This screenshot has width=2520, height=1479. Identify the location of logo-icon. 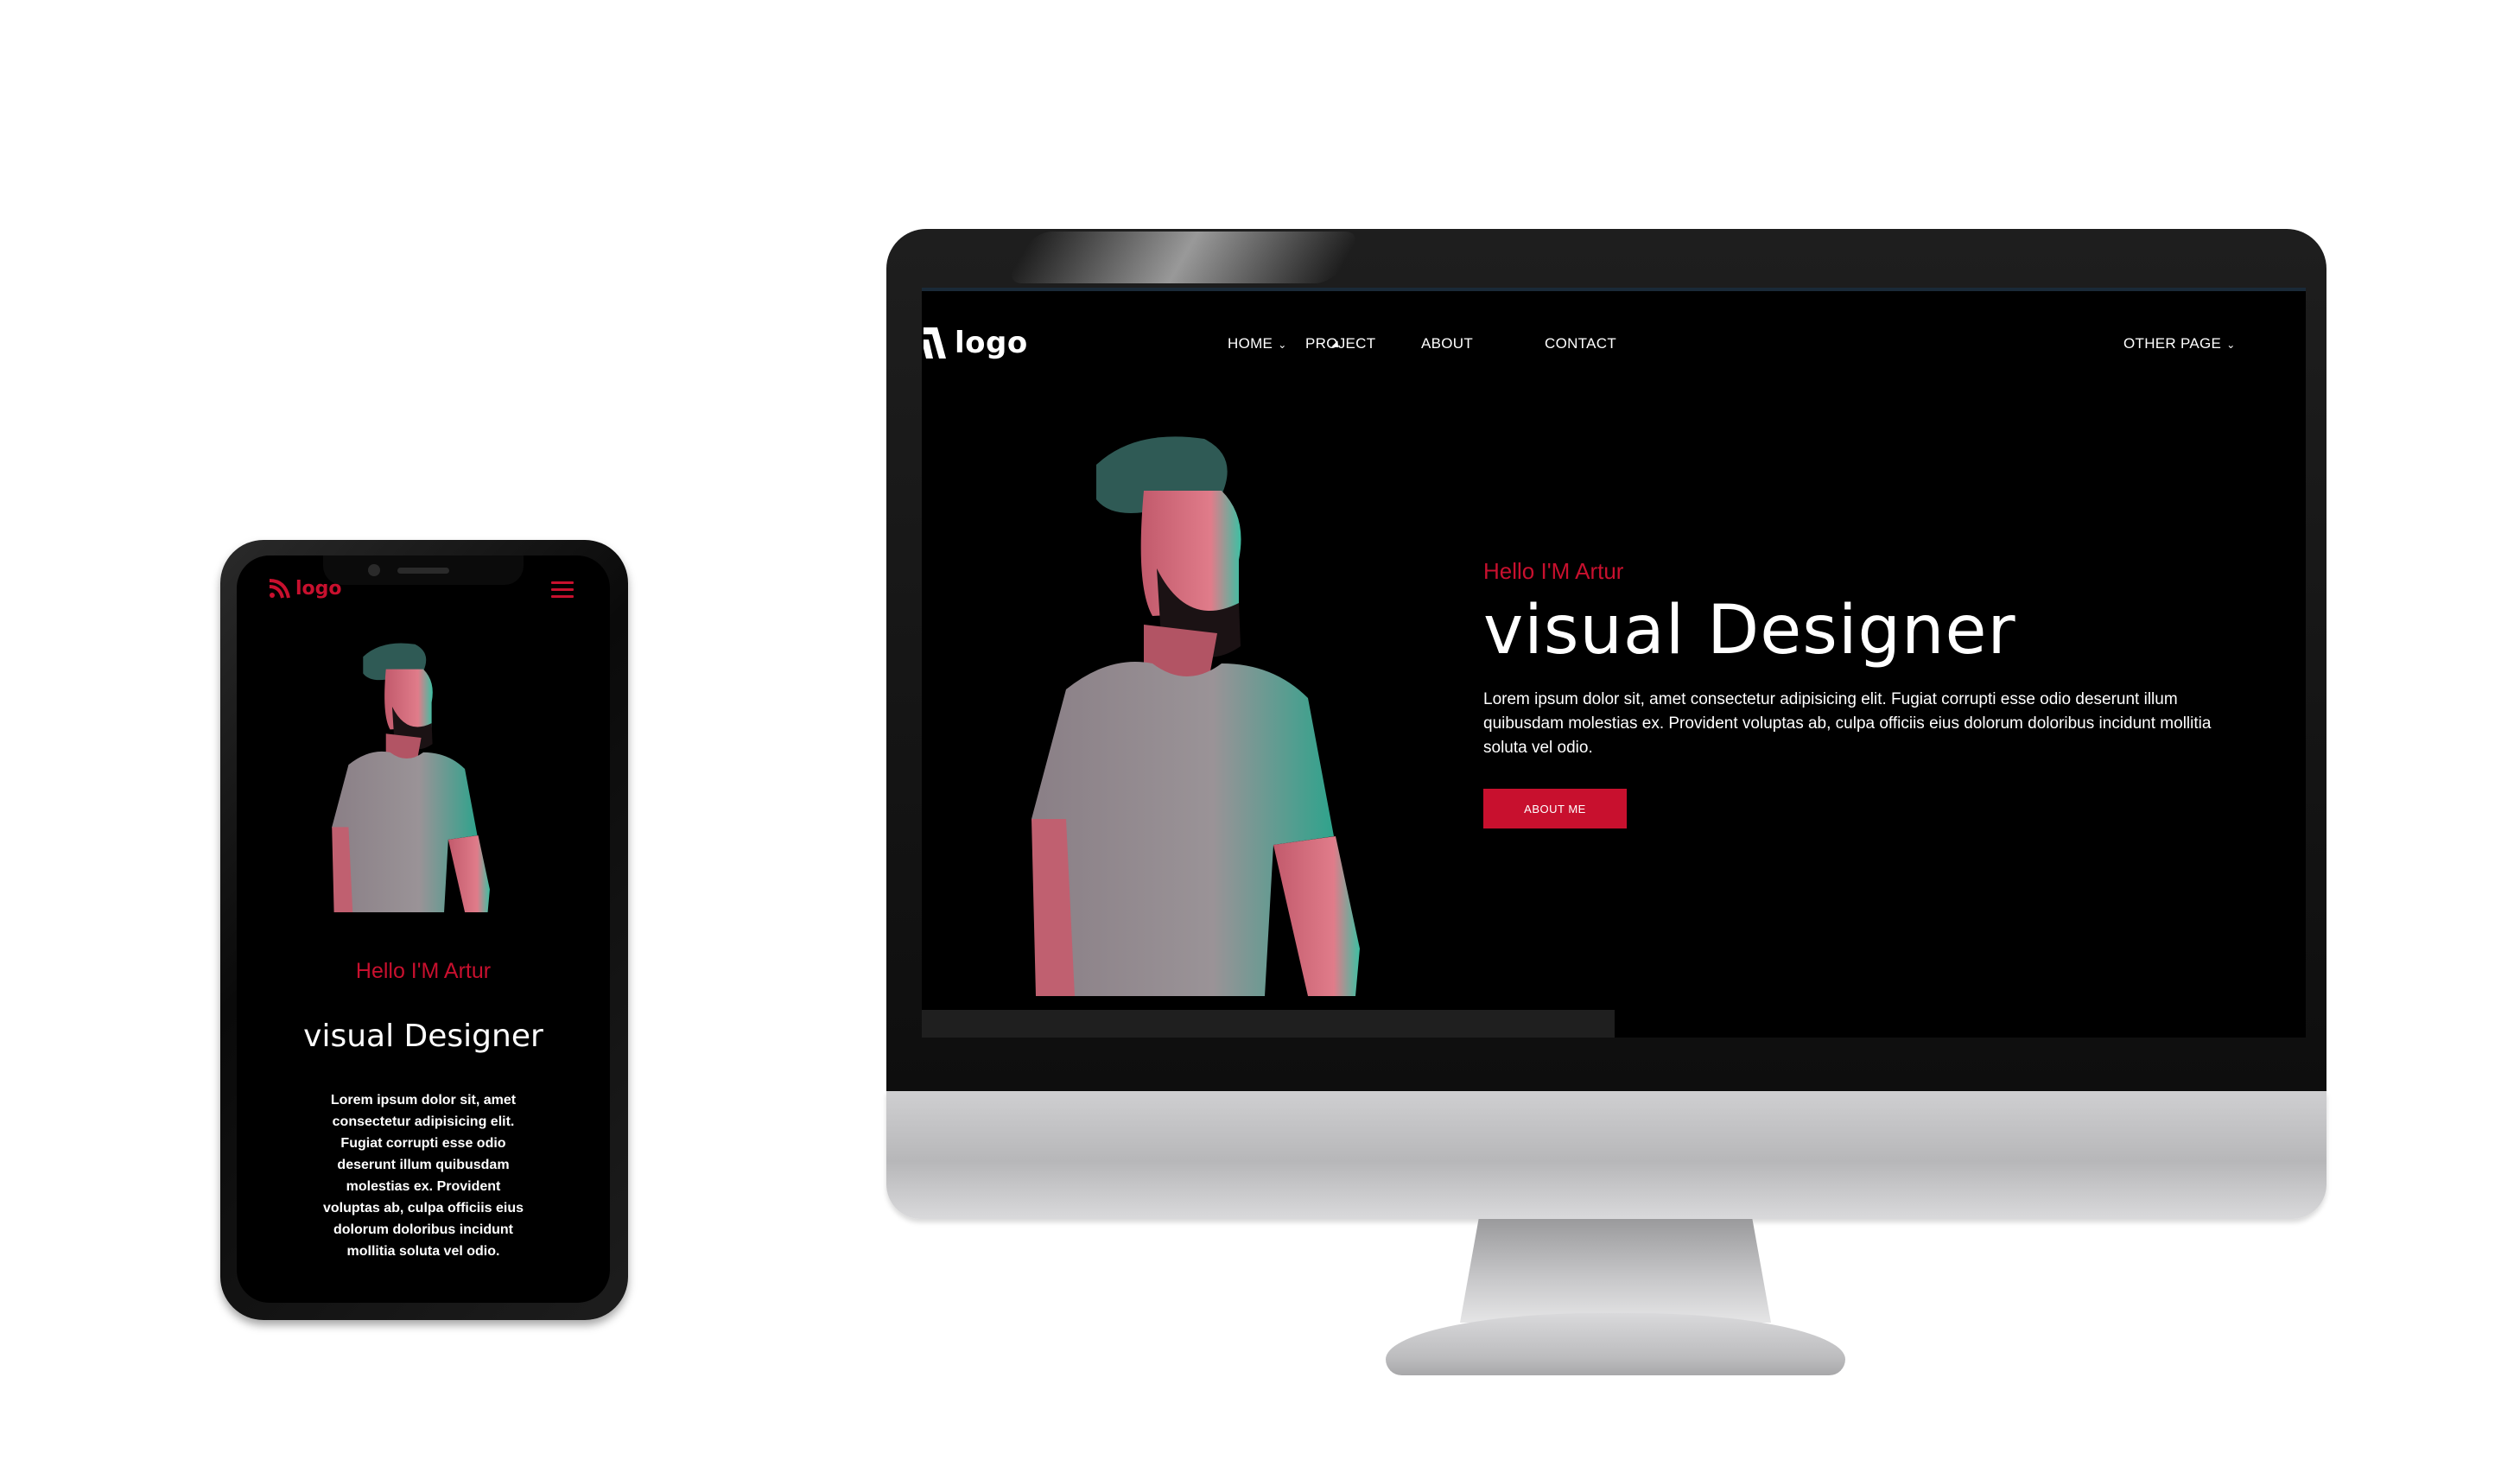
(280, 589).